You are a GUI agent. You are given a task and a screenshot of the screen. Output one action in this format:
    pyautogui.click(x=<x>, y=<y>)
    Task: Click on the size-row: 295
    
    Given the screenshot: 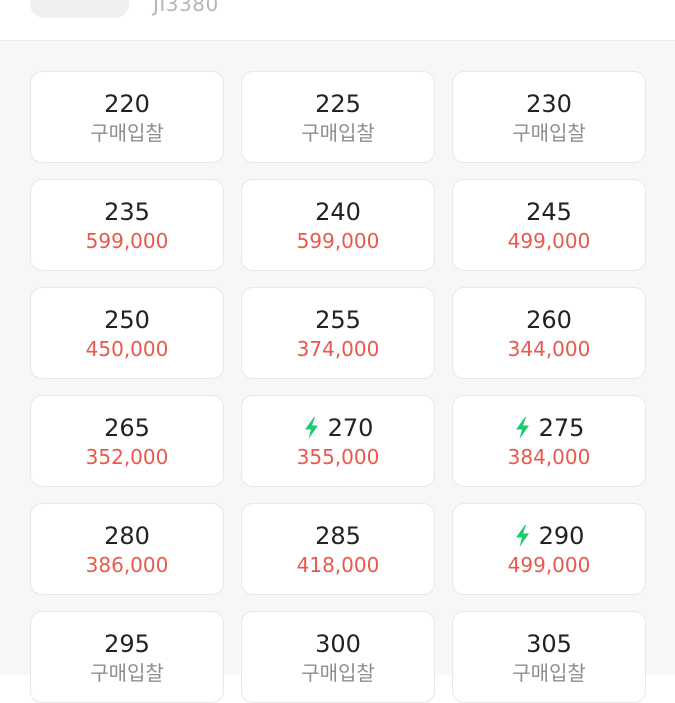 What is the action you would take?
    pyautogui.click(x=127, y=644)
    